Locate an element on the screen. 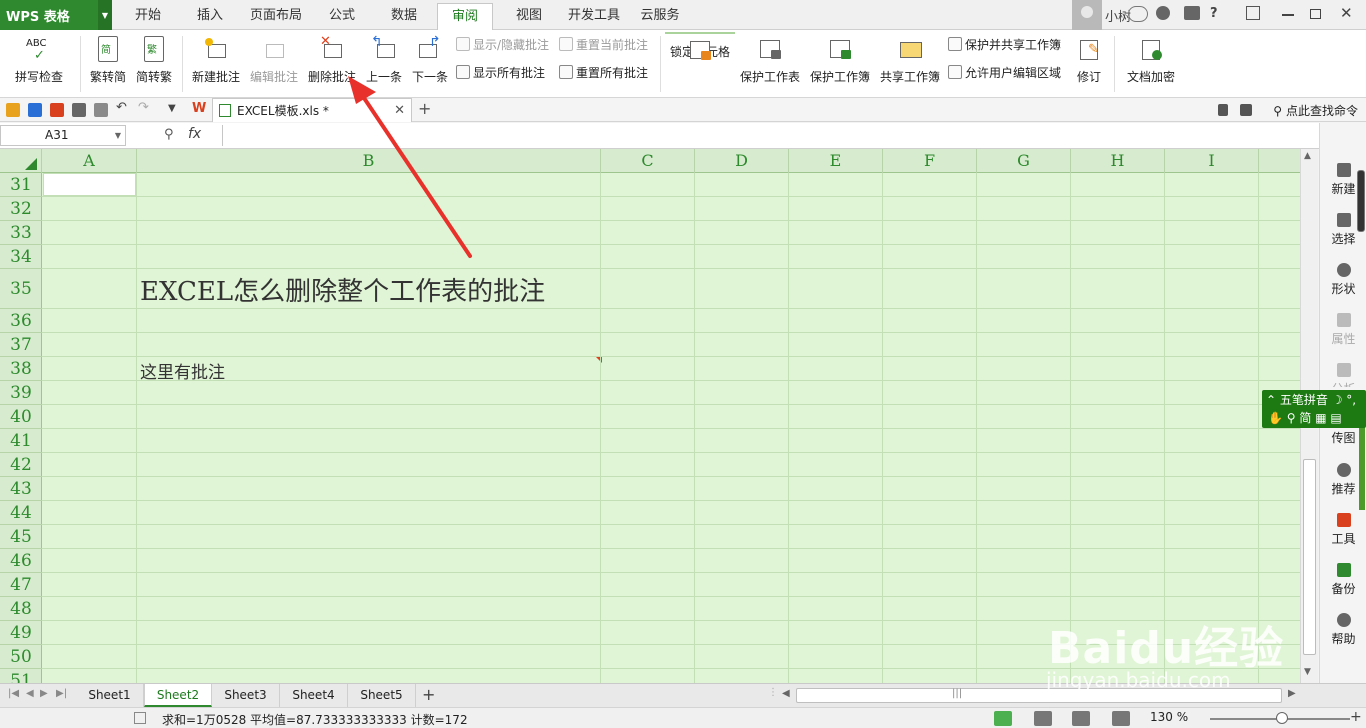 Image resolution: width=1366 pixels, height=728 pixels. doc-encrypt-button: 文档加密 is located at coordinates (1151, 63).